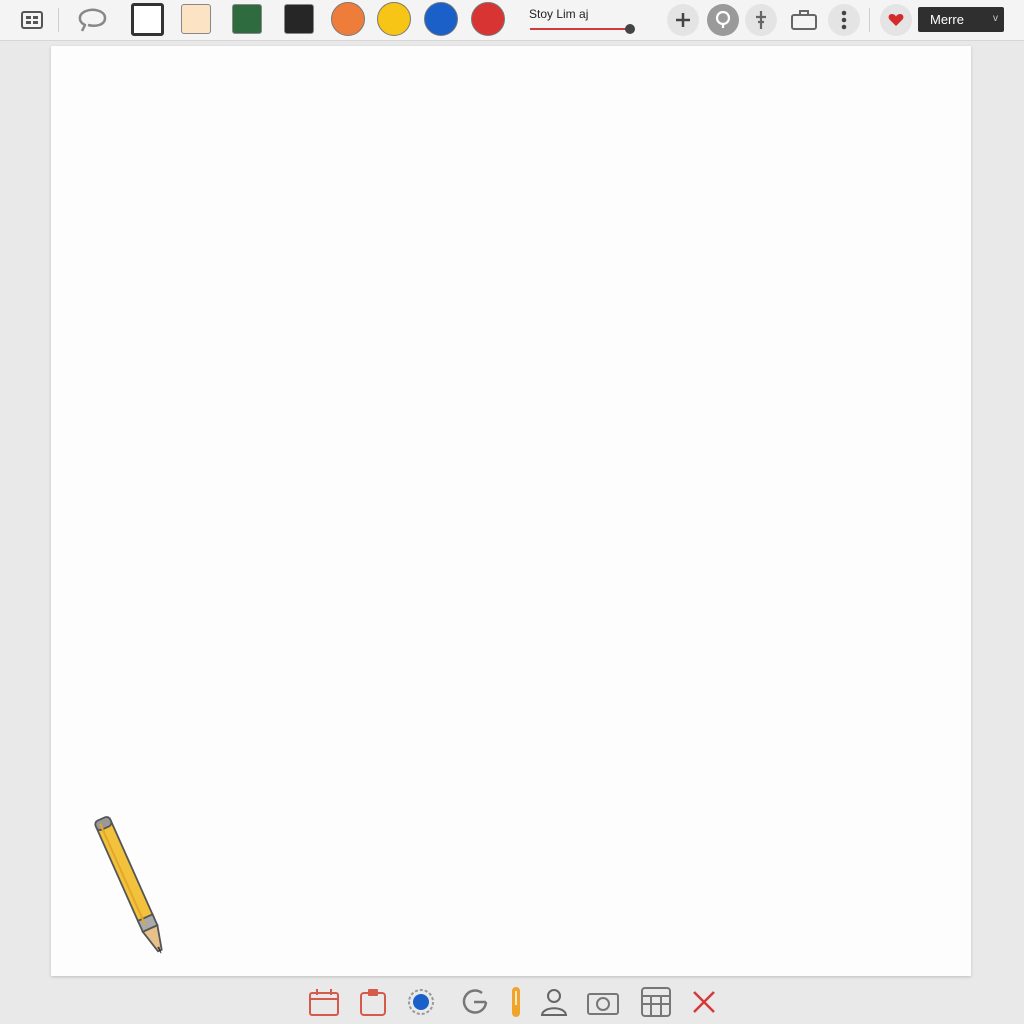 This screenshot has height=1024, width=1024. Describe the element at coordinates (92, 20) in the screenshot. I see `lasso-icon` at that location.